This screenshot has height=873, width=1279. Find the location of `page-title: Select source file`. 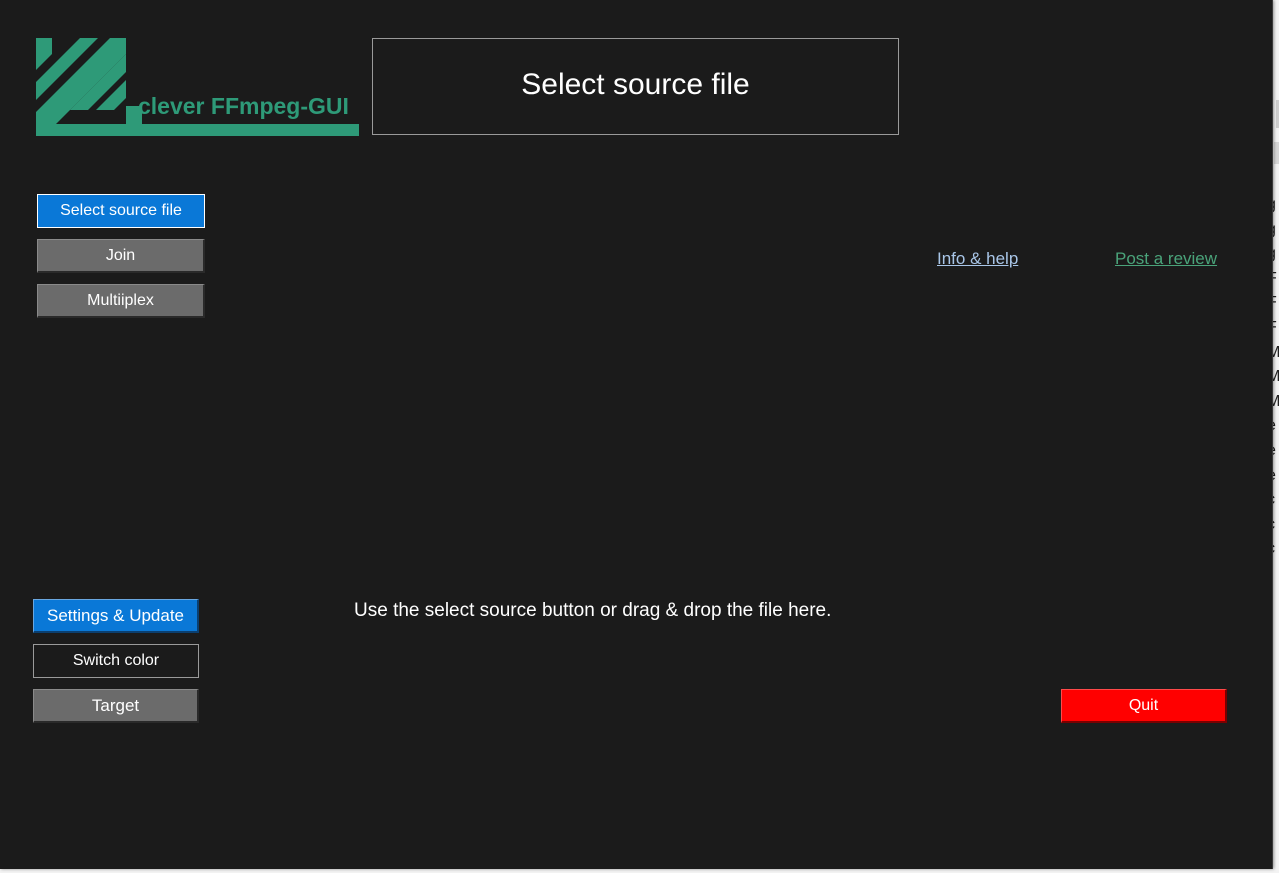

page-title: Select source file is located at coordinates (635, 86).